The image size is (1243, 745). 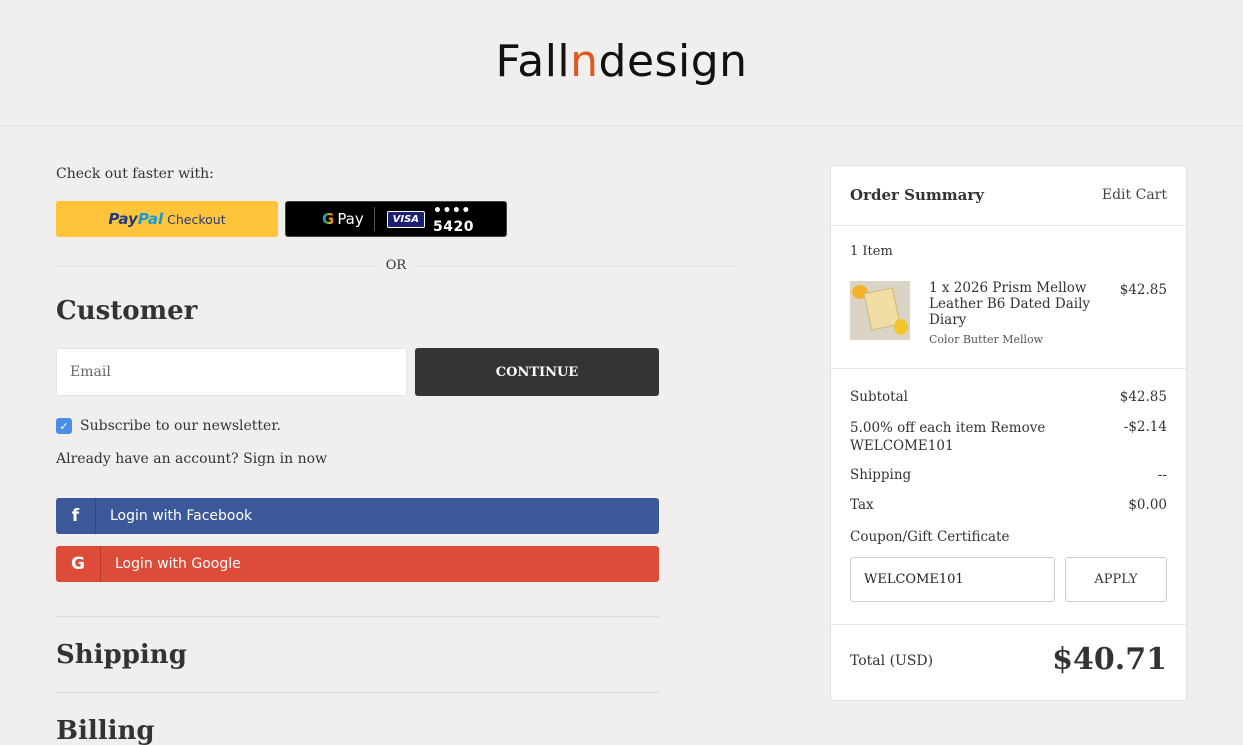 What do you see at coordinates (64, 426) in the screenshot?
I see `newsletter-checkbox: ✓` at bounding box center [64, 426].